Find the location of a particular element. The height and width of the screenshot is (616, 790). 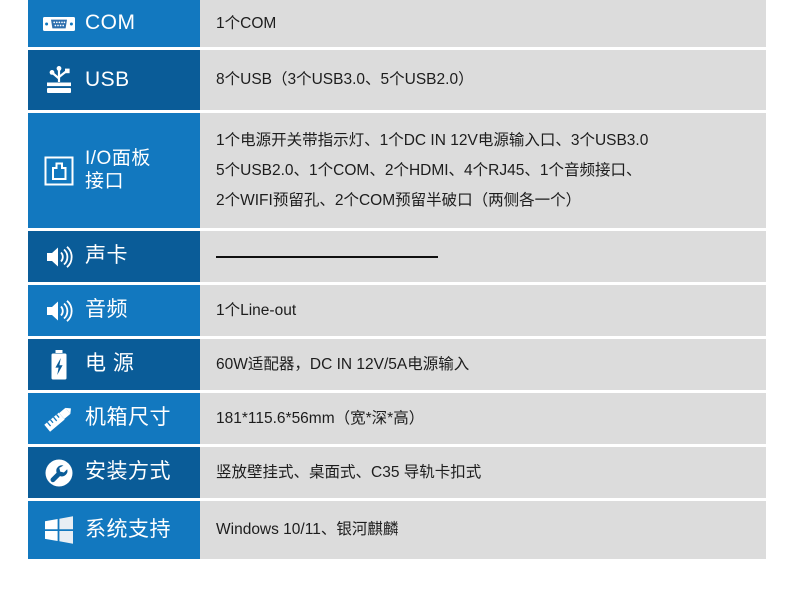

table-row: 安装方式 竖放壁挂式、桌面式、C35 导轨卡扣式 is located at coordinates (397, 472).